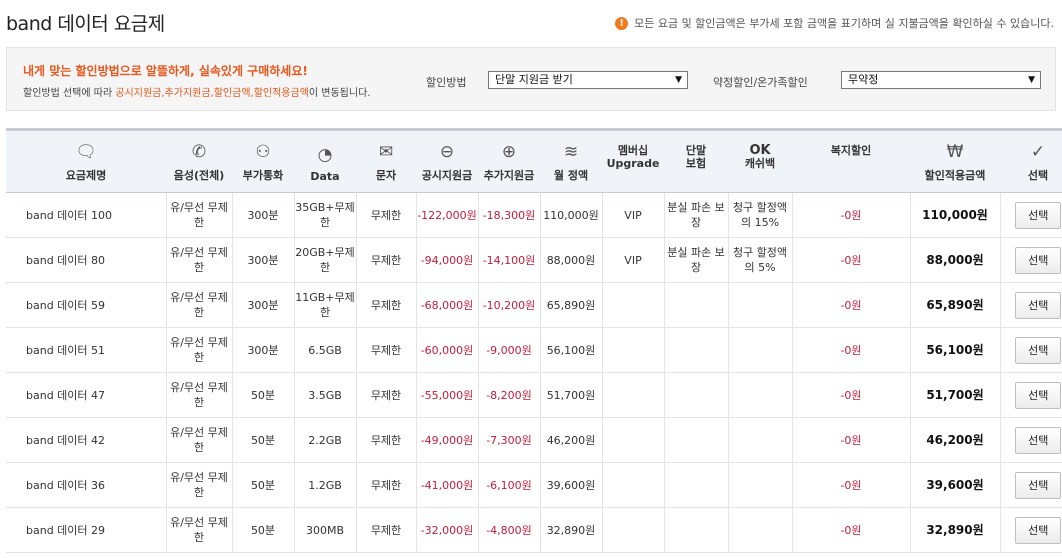 This screenshot has height=558, width=1062. I want to click on cell-extra-subsidy: -4,800원, so click(509, 530).